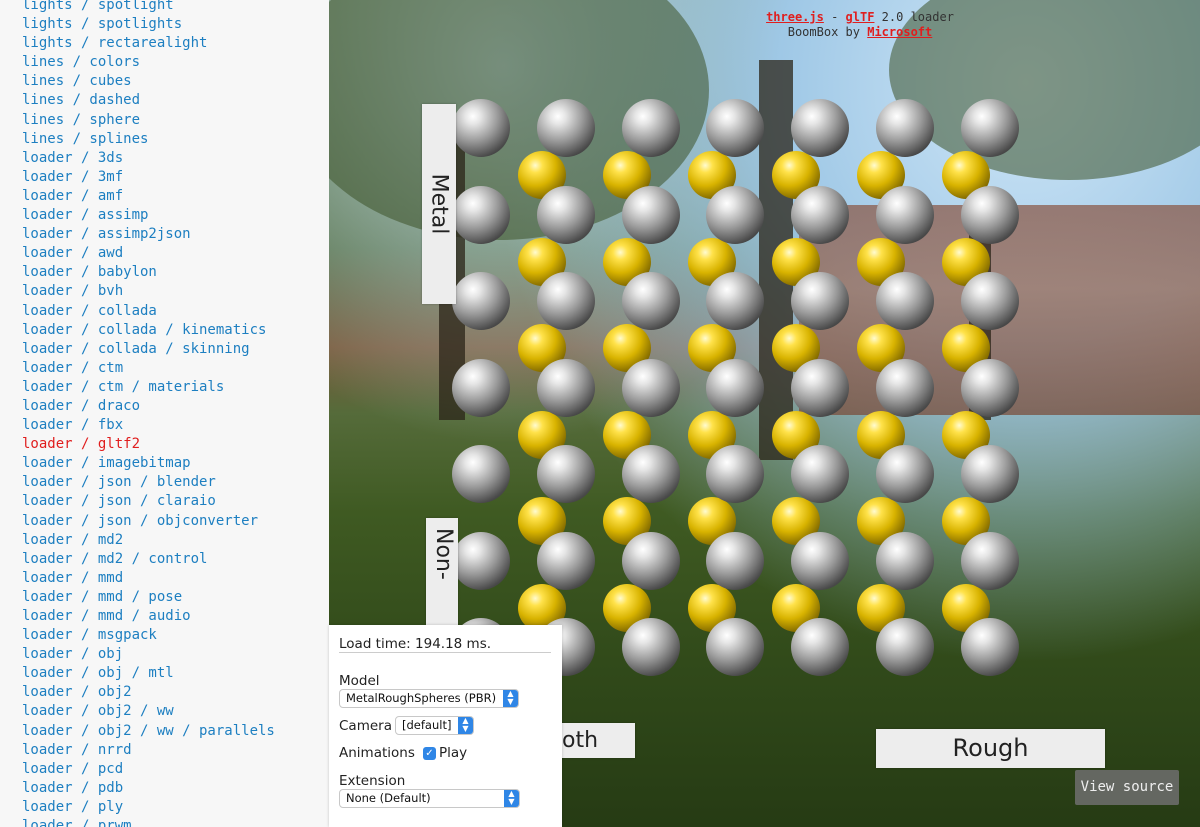  I want to click on list-item: lines / cubes, so click(148, 81).